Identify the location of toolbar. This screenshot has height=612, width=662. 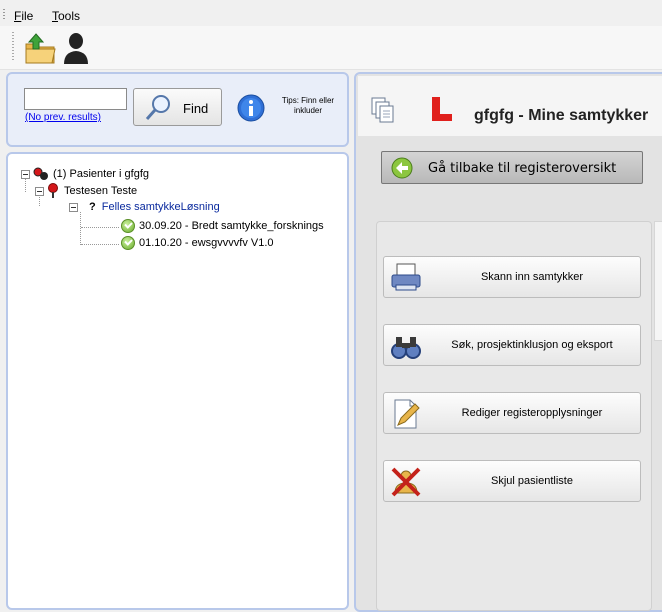
(331, 48).